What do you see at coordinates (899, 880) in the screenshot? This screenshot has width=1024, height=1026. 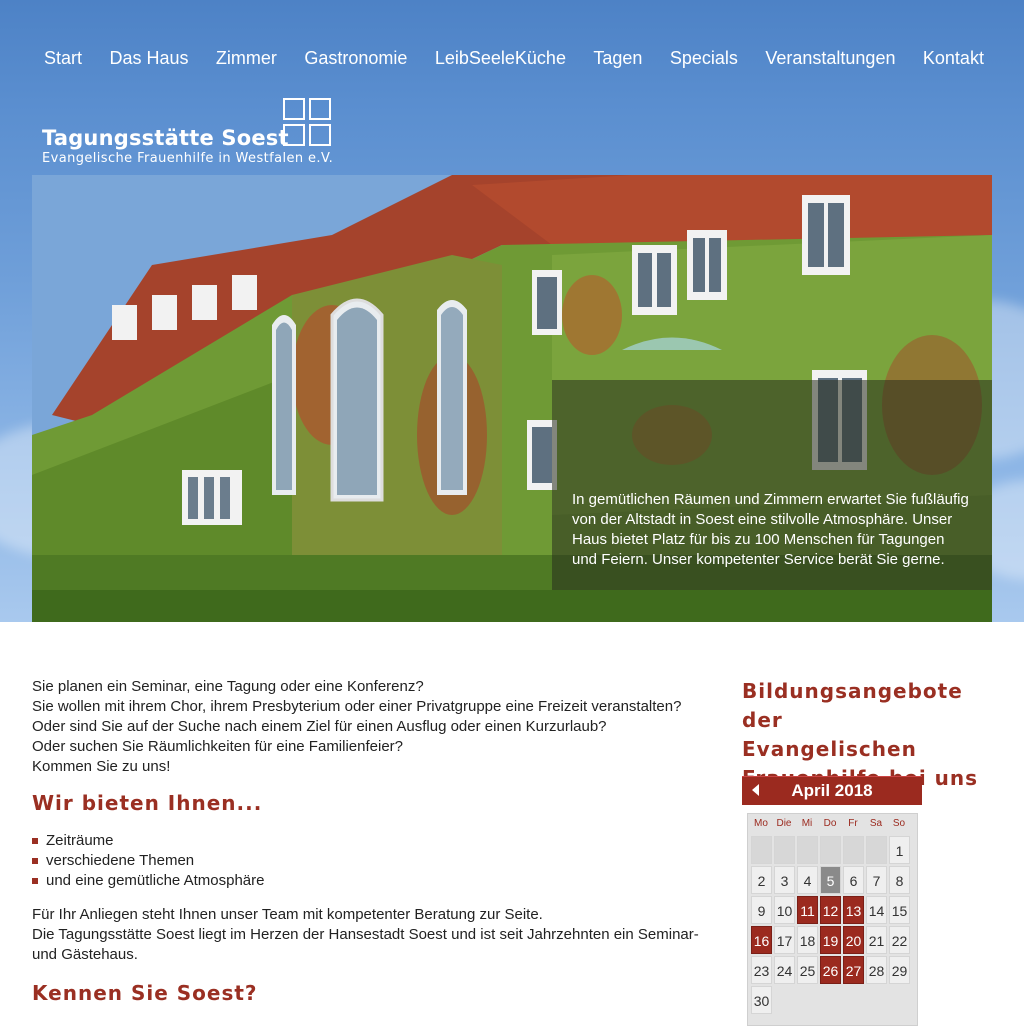 I see `calendar-day: 8` at bounding box center [899, 880].